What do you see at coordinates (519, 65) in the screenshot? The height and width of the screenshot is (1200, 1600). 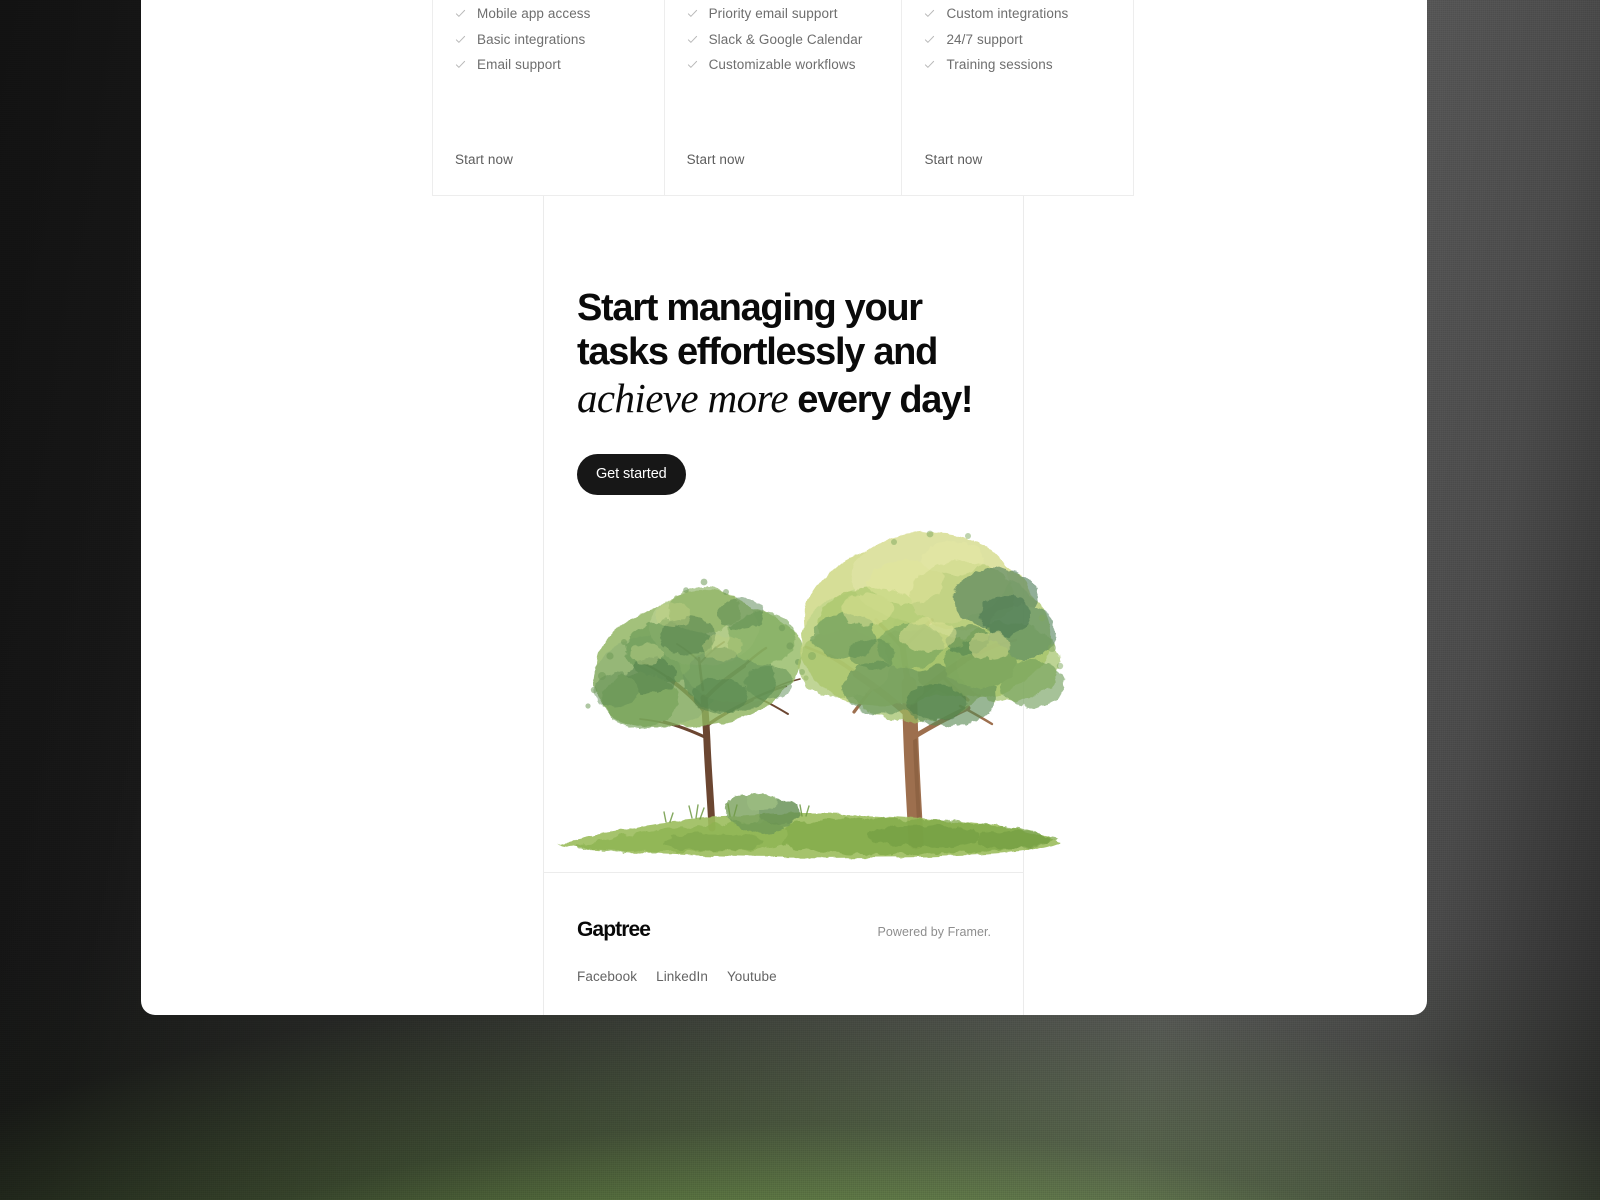 I see `feature-label: Email support` at bounding box center [519, 65].